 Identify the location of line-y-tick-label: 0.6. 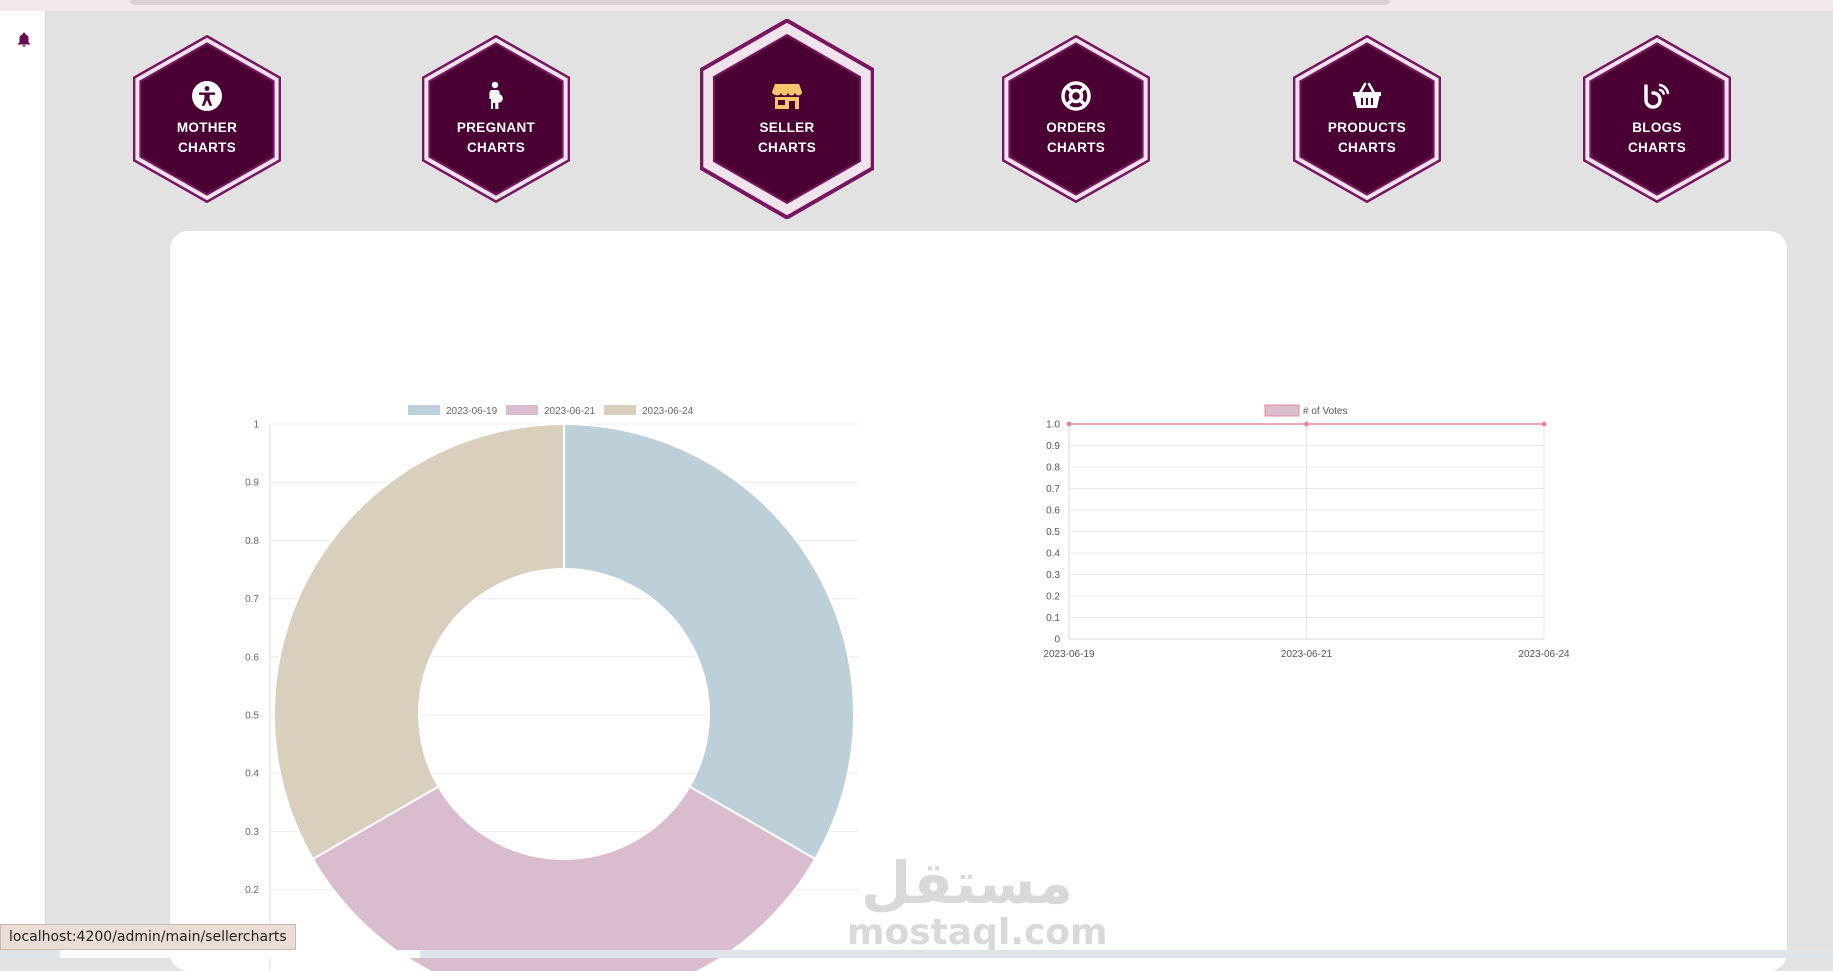
(1053, 511).